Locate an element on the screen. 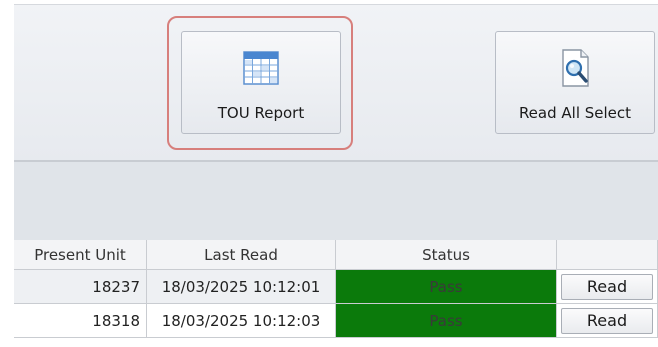 This screenshot has width=658, height=347. last-read-cell: 18/03/2025 10:12:01 is located at coordinates (241, 287).